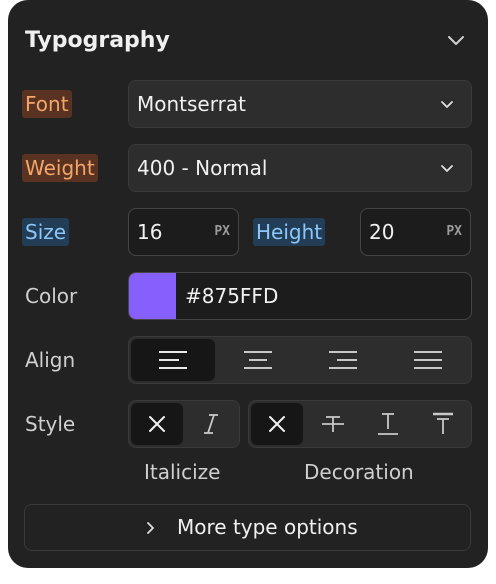  Describe the element at coordinates (184, 424) in the screenshot. I see `italicize-segmented-control` at that location.